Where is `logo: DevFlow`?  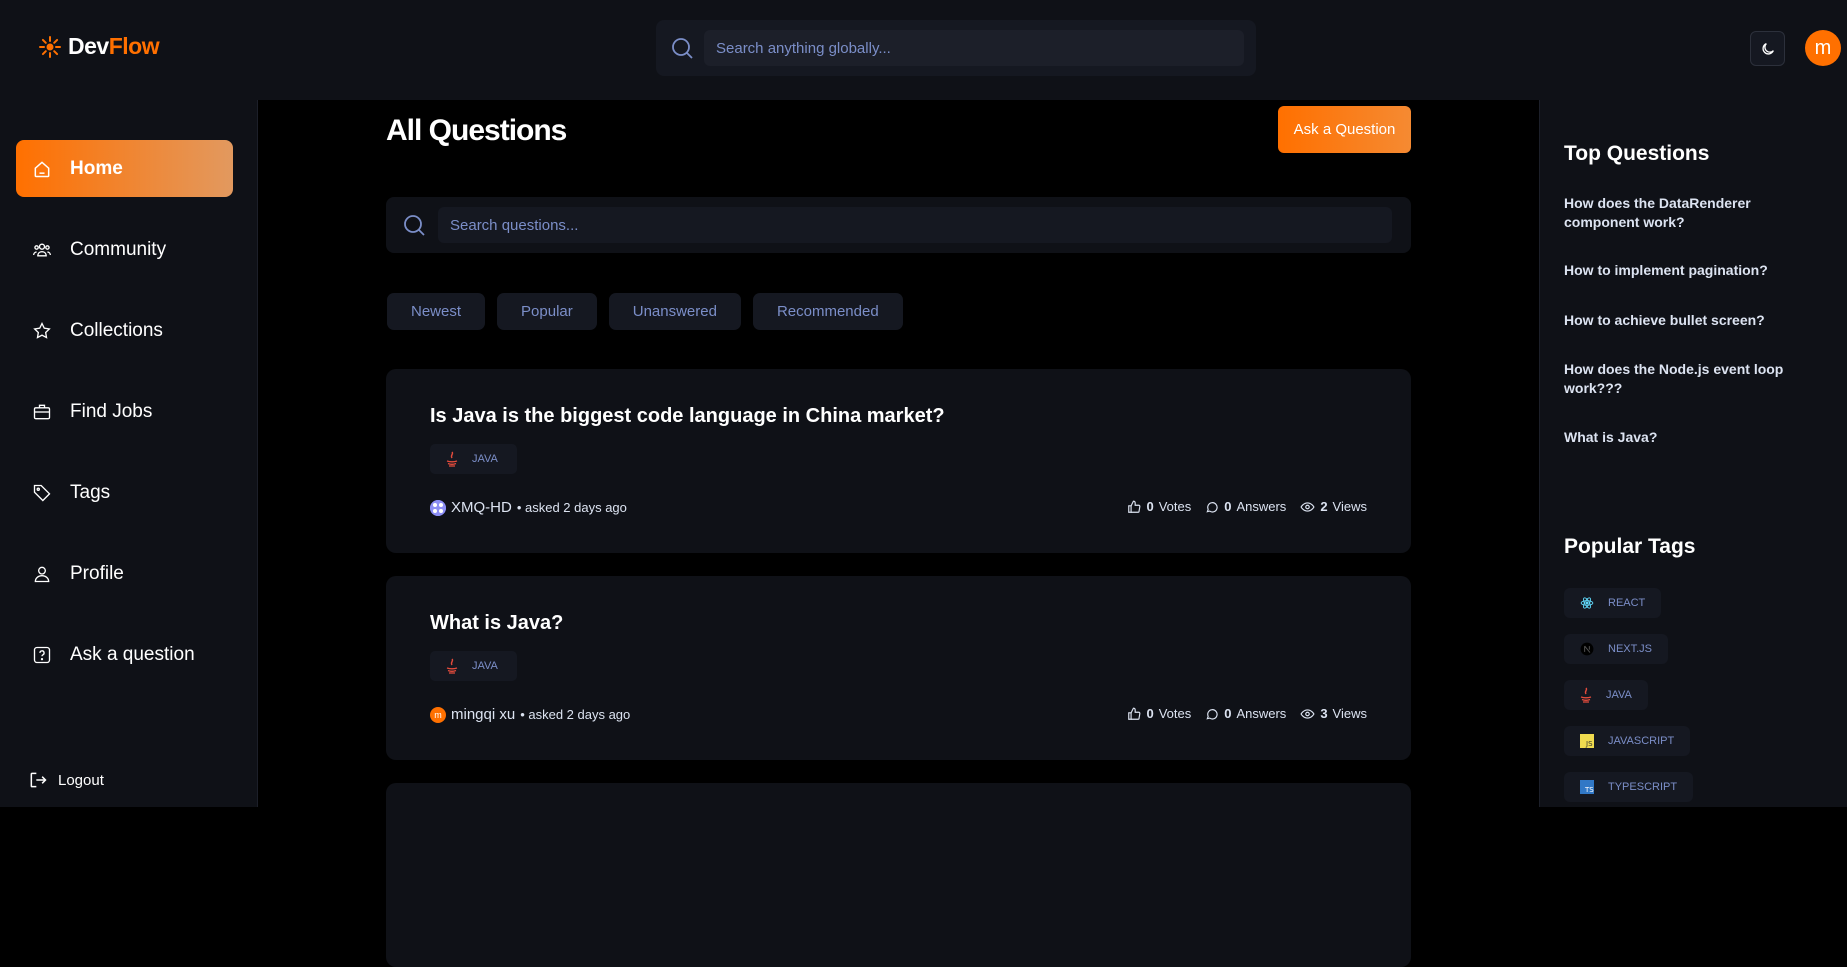 logo: DevFlow is located at coordinates (99, 46).